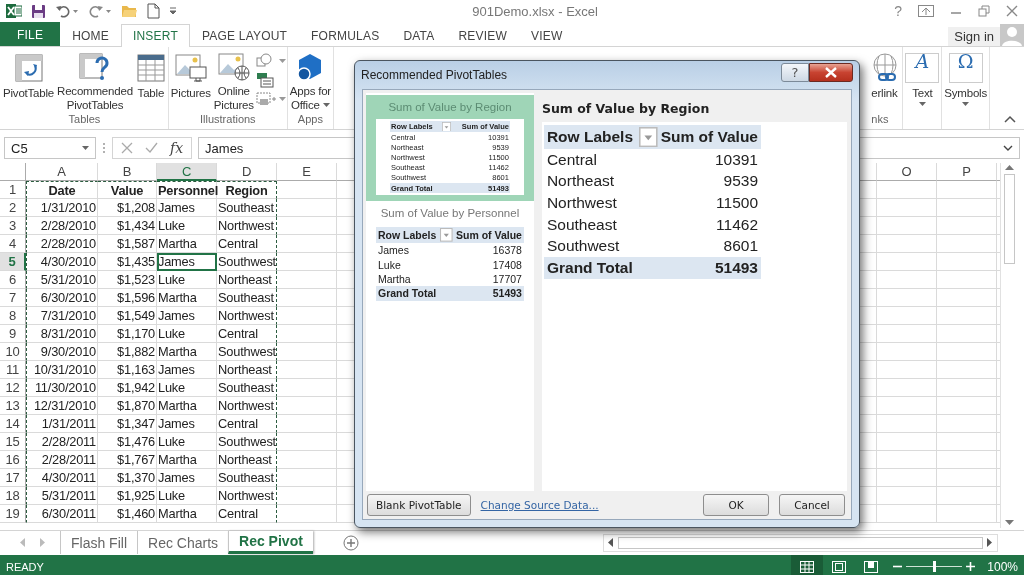 The height and width of the screenshot is (575, 1024). Describe the element at coordinates (984, 11) in the screenshot. I see `restore-icon` at that location.